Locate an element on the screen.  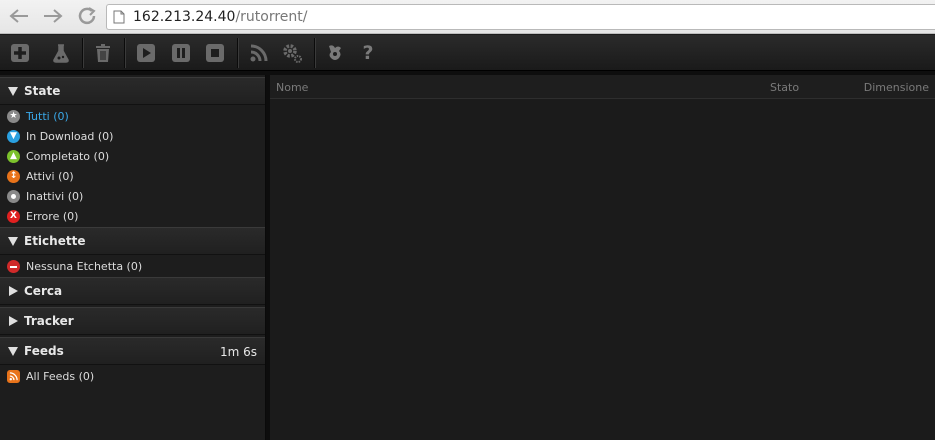
state-item-all: ★ Tutti (0) is located at coordinates (132, 116).